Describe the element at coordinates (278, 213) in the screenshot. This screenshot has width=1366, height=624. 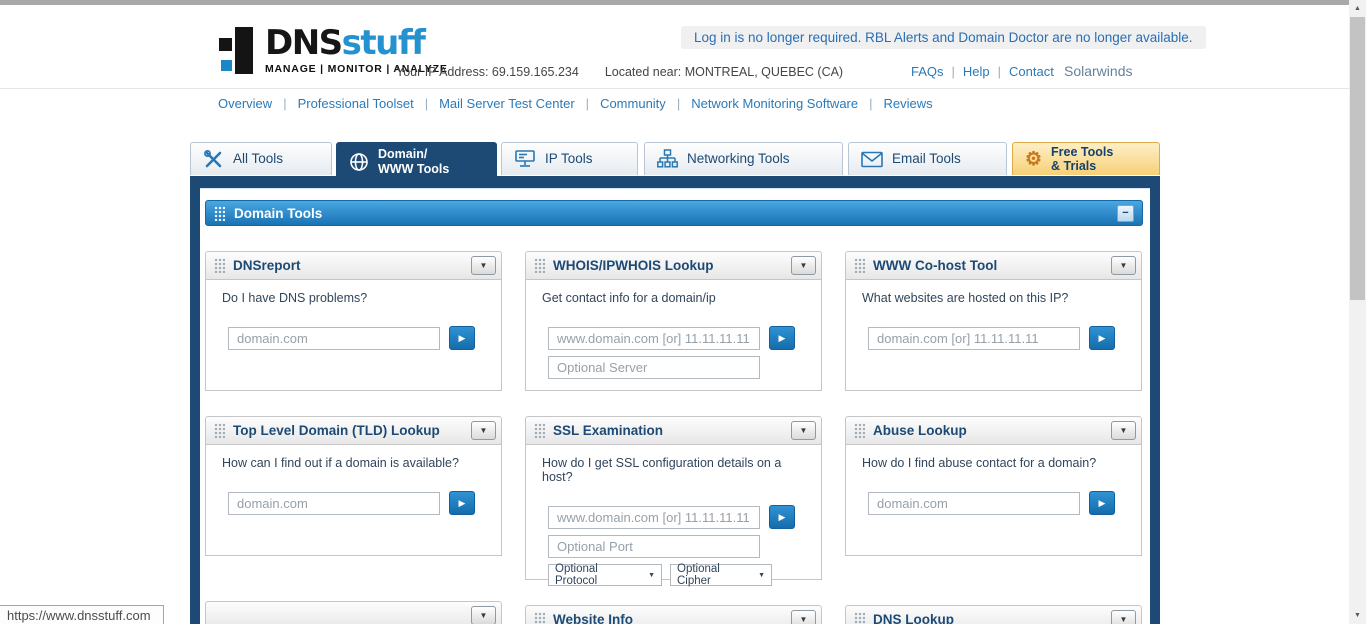
I see `section-title: Domain Tools` at that location.